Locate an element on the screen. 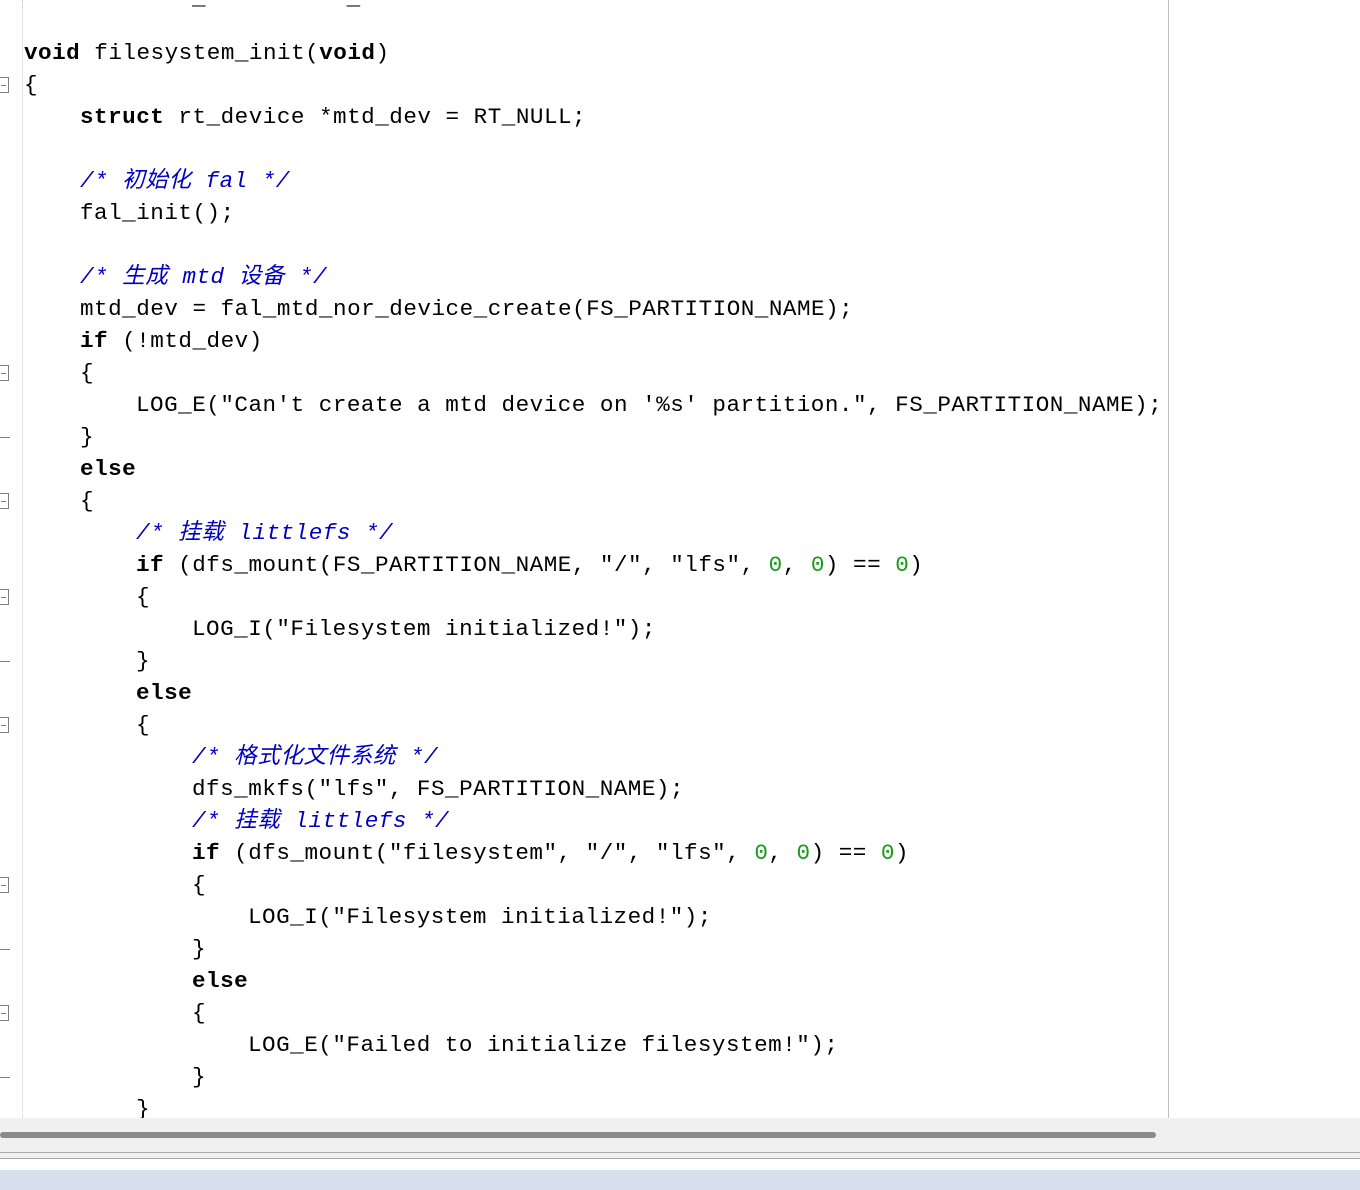 The image size is (1360, 1190). fold-gutter is located at coordinates (11, 559).